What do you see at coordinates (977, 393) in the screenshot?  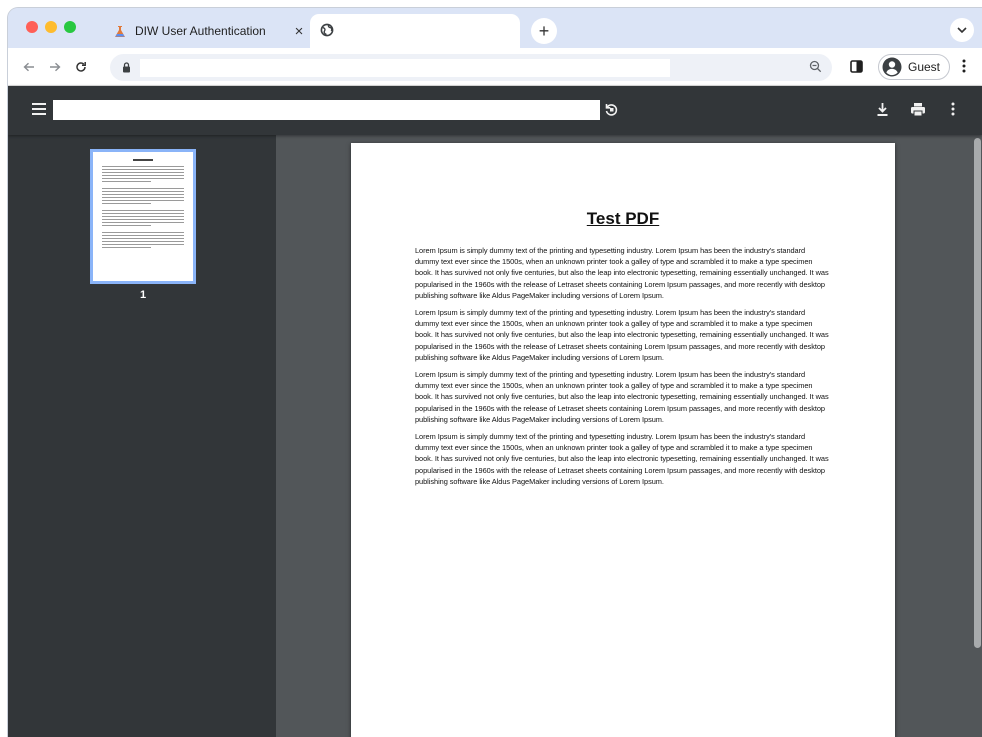 I see `scrollbar-thumb` at bounding box center [977, 393].